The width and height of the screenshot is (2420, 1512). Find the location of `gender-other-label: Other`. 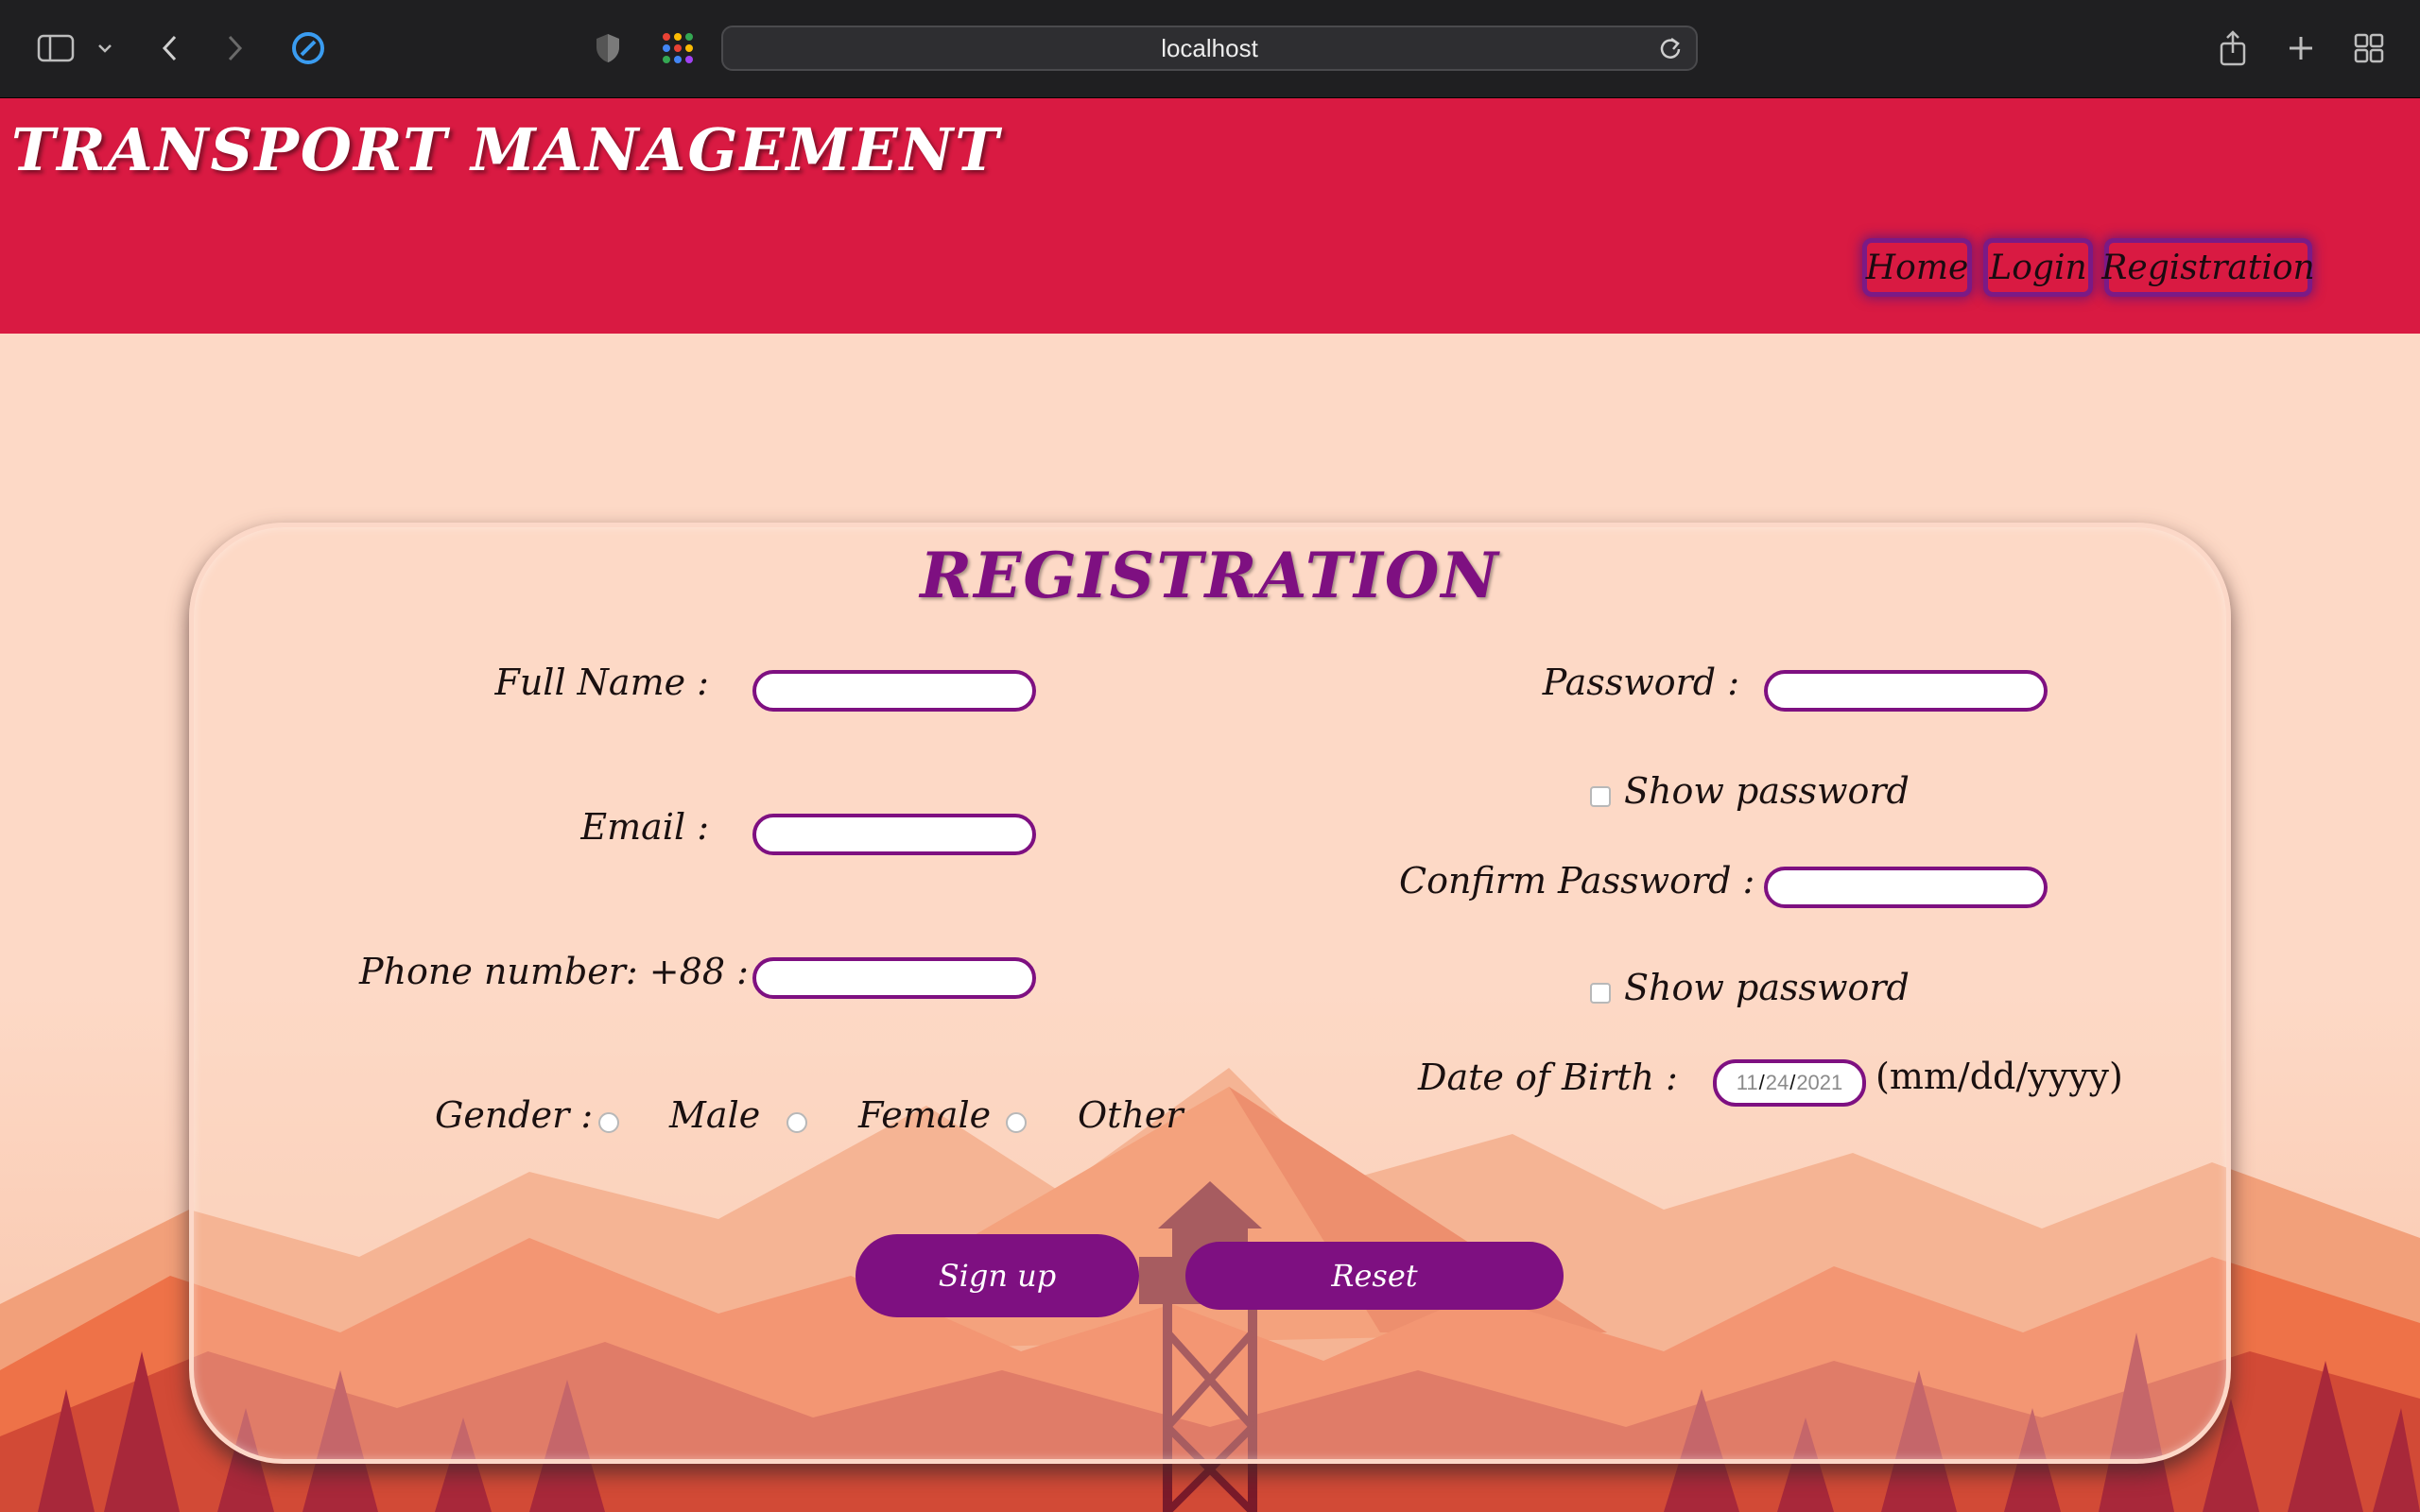

gender-other-label: Other is located at coordinates (1131, 1115).